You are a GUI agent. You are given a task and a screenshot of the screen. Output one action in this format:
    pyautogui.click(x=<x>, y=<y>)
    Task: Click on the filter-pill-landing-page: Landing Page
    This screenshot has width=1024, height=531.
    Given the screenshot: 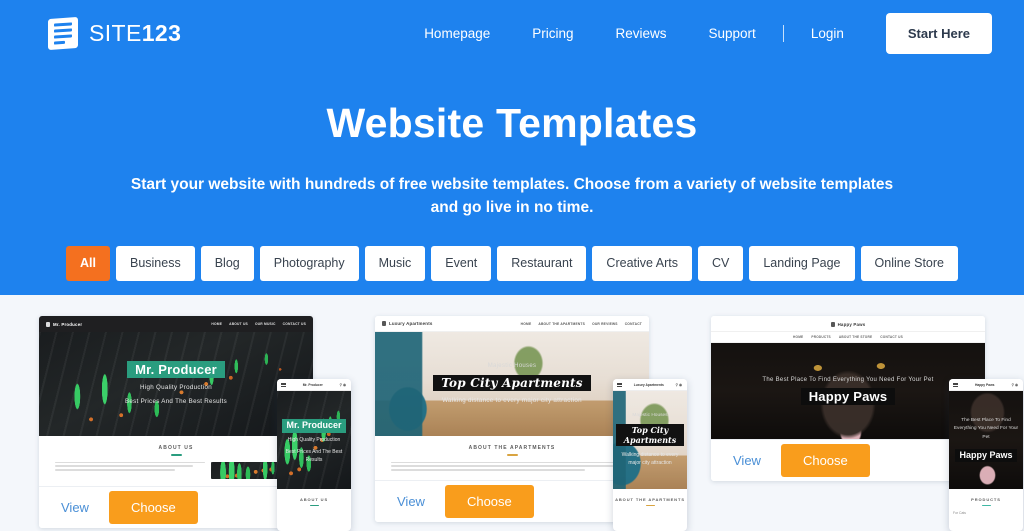 What is the action you would take?
    pyautogui.click(x=802, y=263)
    